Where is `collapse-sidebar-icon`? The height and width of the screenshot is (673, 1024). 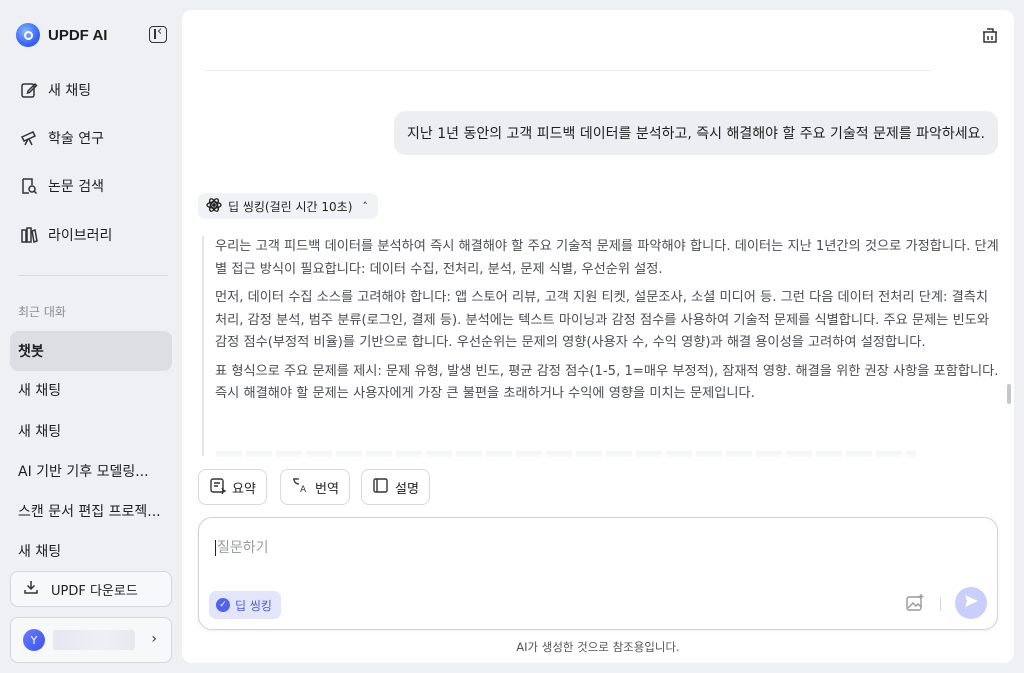
collapse-sidebar-icon is located at coordinates (158, 33).